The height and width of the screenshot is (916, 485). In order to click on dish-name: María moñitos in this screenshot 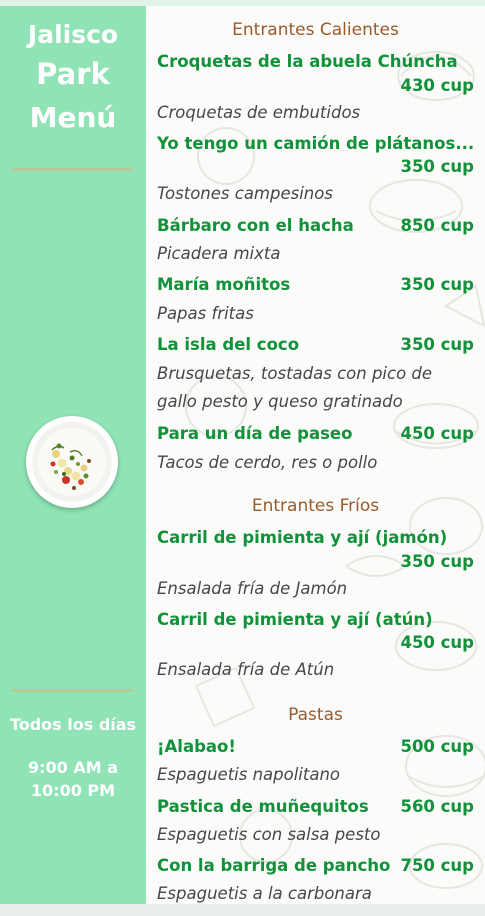, I will do `click(224, 284)`.